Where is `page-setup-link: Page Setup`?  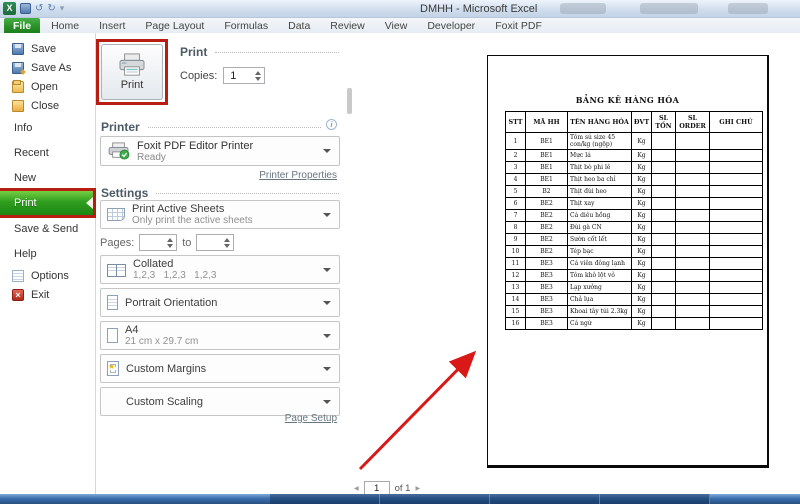 page-setup-link: Page Setup is located at coordinates (311, 418).